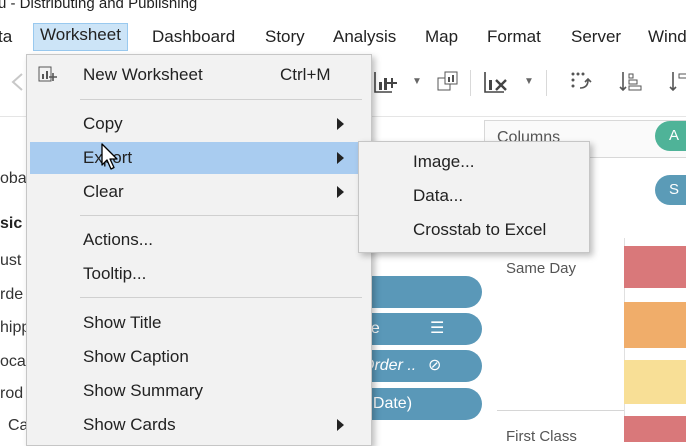 The image size is (686, 446). What do you see at coordinates (676, 82) in the screenshot?
I see `sort-descending-icon` at bounding box center [676, 82].